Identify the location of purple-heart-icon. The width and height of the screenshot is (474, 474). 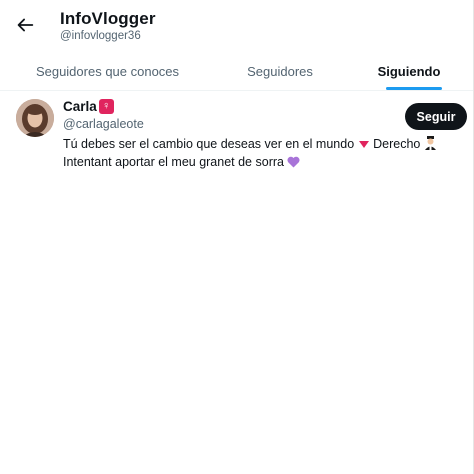
(293, 164).